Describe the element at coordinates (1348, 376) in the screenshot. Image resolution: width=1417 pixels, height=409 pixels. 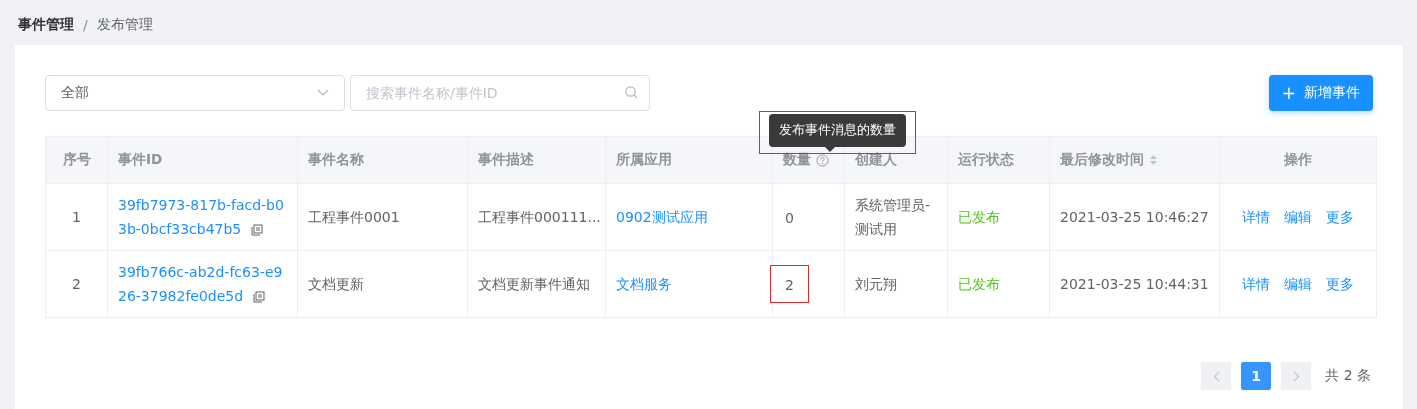
I see `total-count: 共 2 条` at that location.